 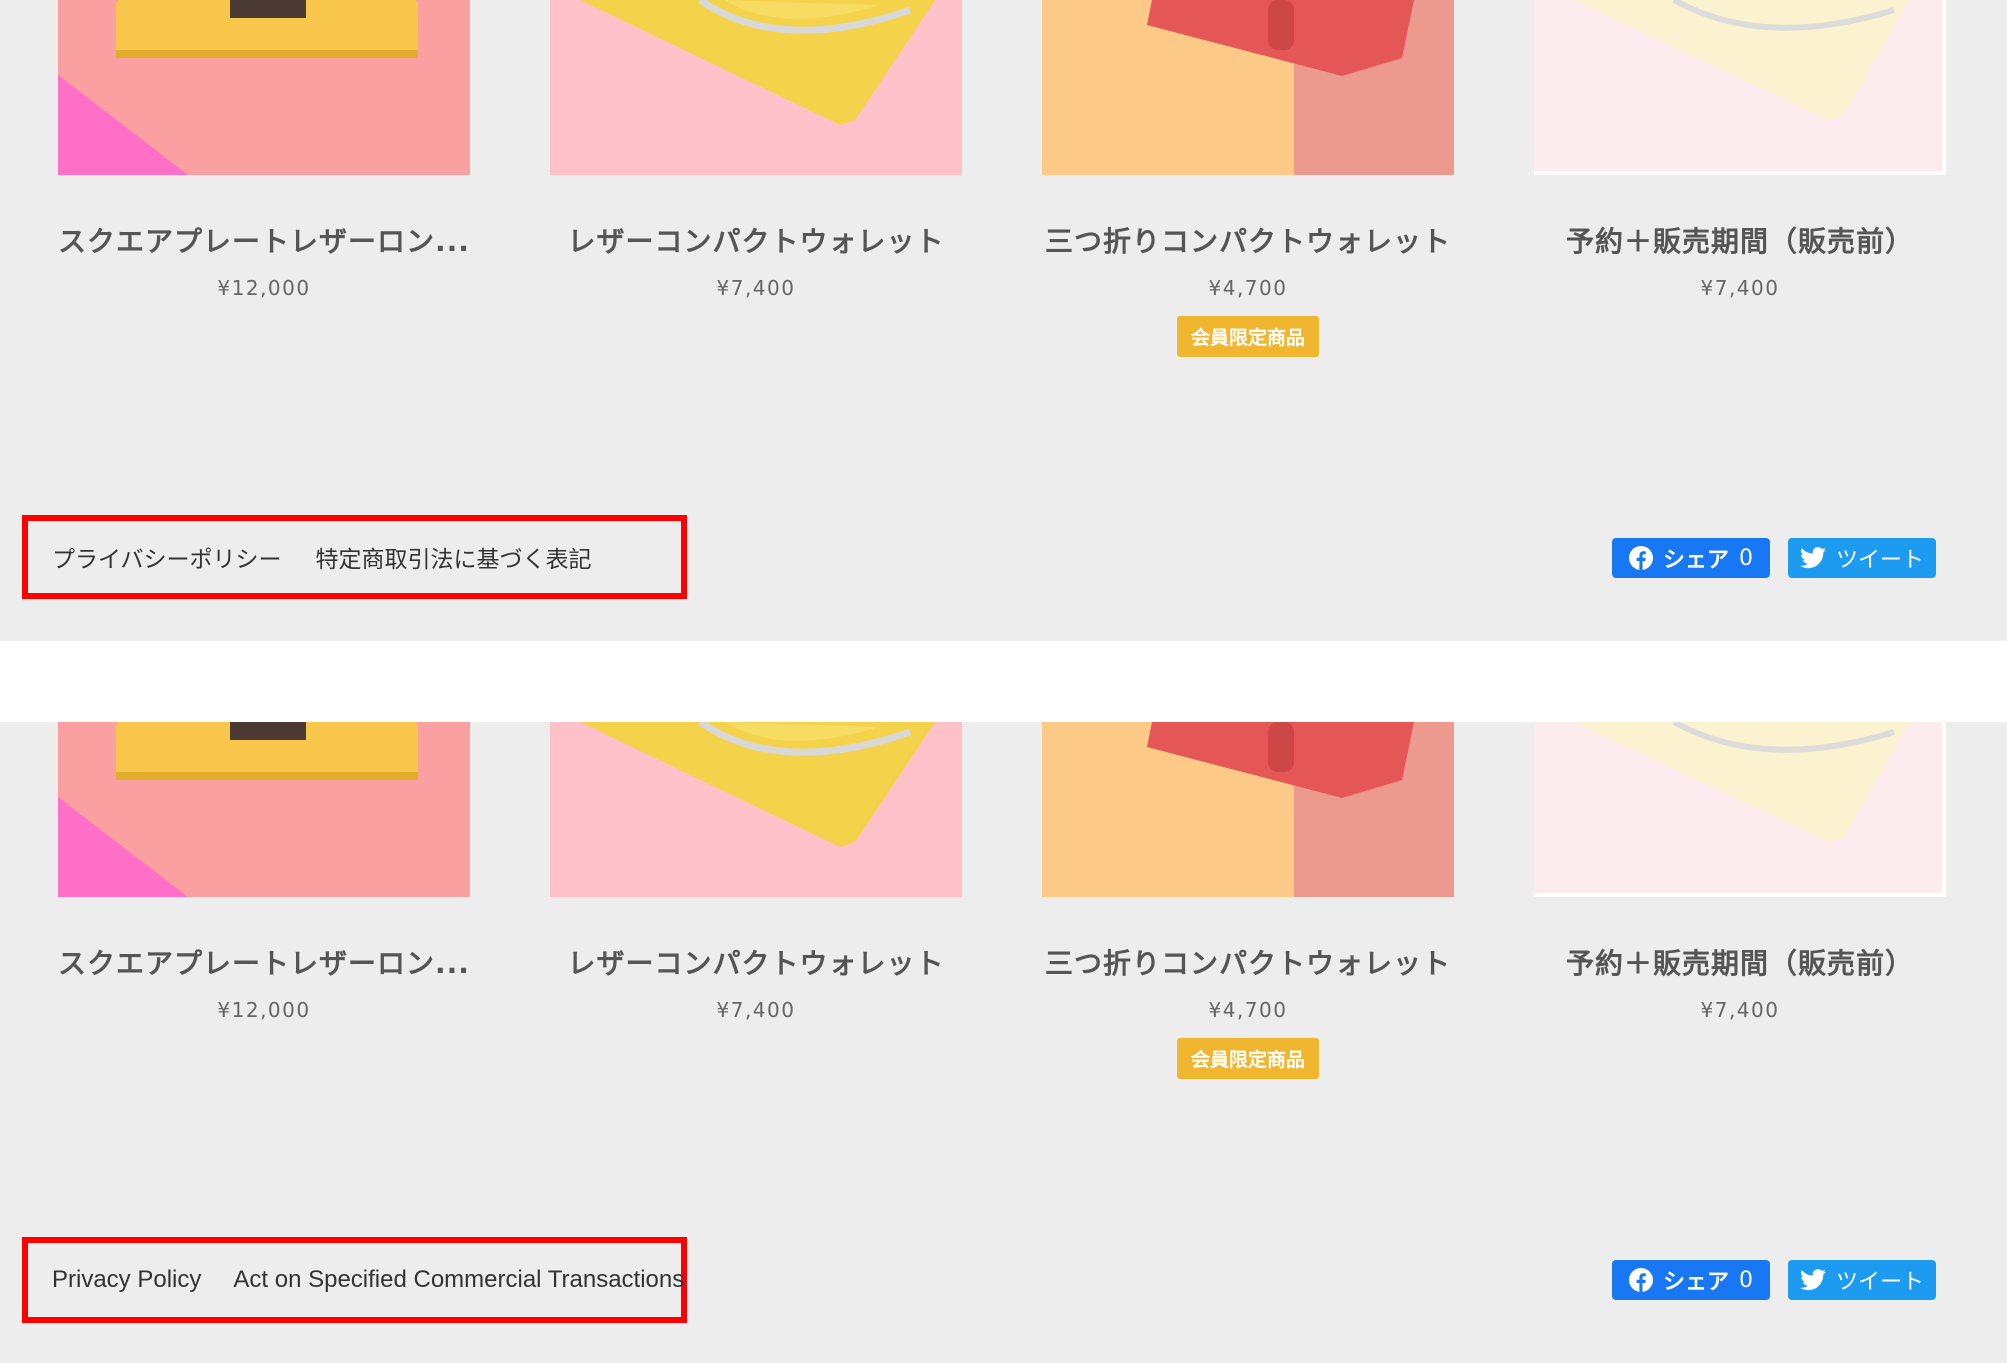 I want to click on screenshot-divider, so click(x=1003, y=681).